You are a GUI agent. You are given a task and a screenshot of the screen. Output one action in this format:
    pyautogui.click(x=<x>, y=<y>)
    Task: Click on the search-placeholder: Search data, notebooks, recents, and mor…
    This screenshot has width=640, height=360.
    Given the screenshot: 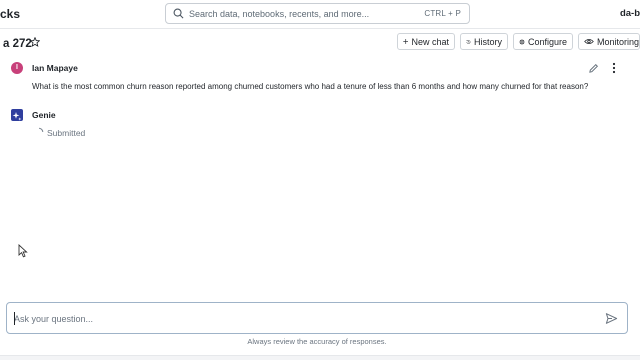 What is the action you would take?
    pyautogui.click(x=306, y=14)
    